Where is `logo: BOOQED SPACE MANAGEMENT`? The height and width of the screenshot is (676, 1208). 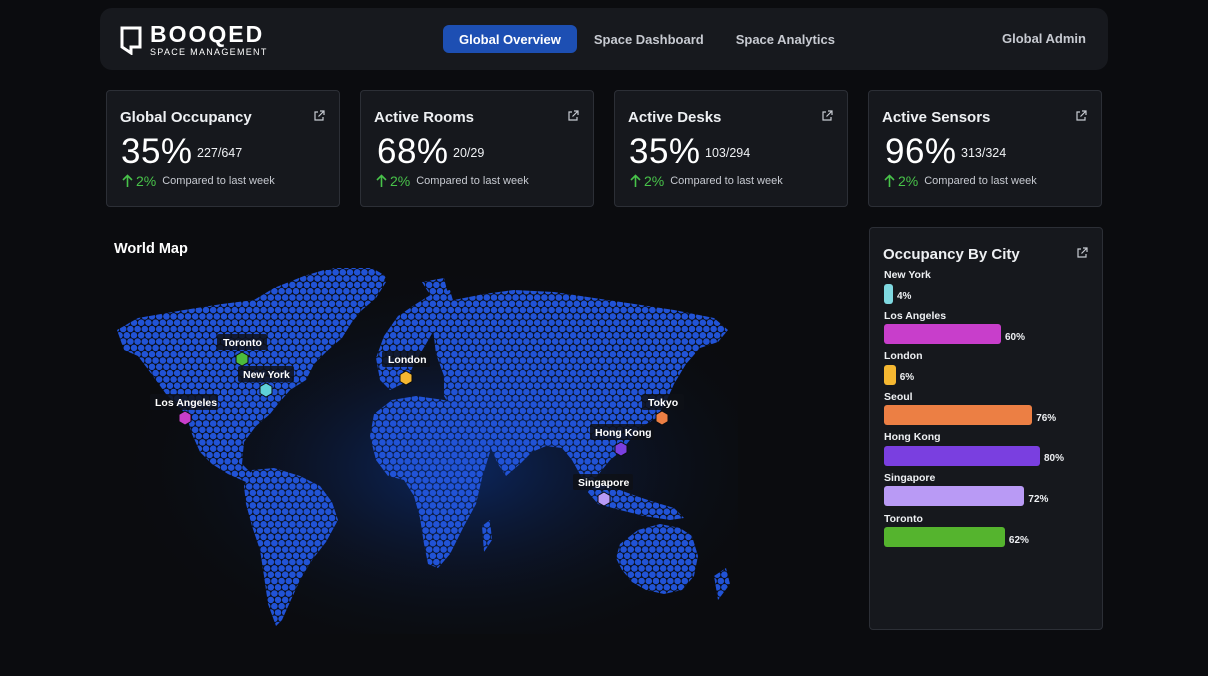
logo: BOOQED SPACE MANAGEMENT is located at coordinates (194, 40).